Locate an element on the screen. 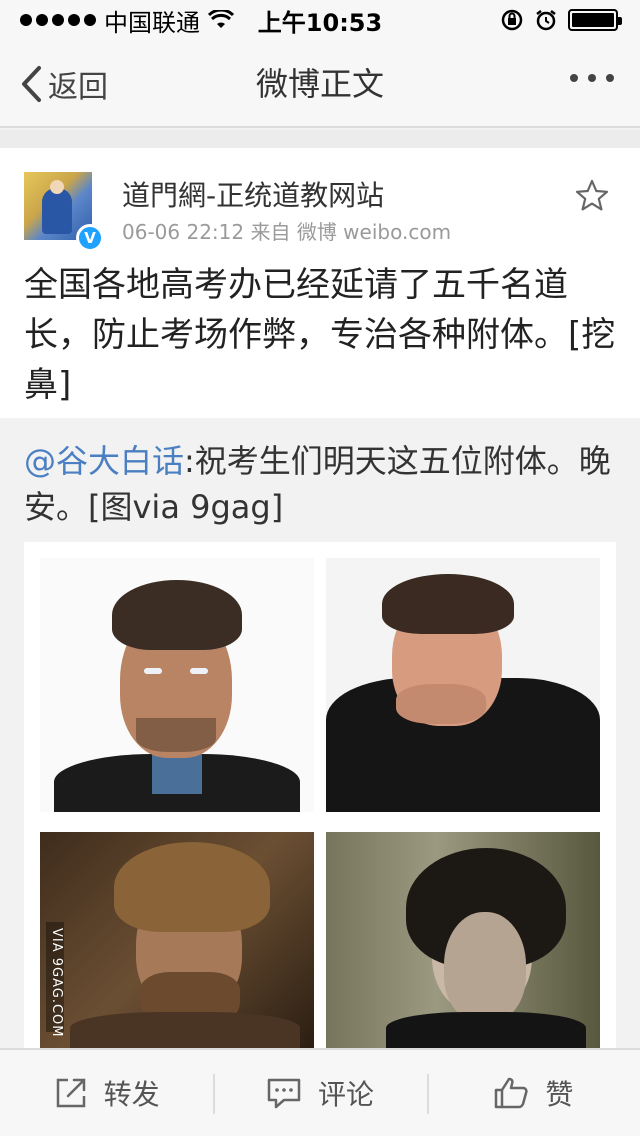 Image resolution: width=640 pixels, height=1136 pixels. navigation-bar: 返回 微博正文 is located at coordinates (320, 84).